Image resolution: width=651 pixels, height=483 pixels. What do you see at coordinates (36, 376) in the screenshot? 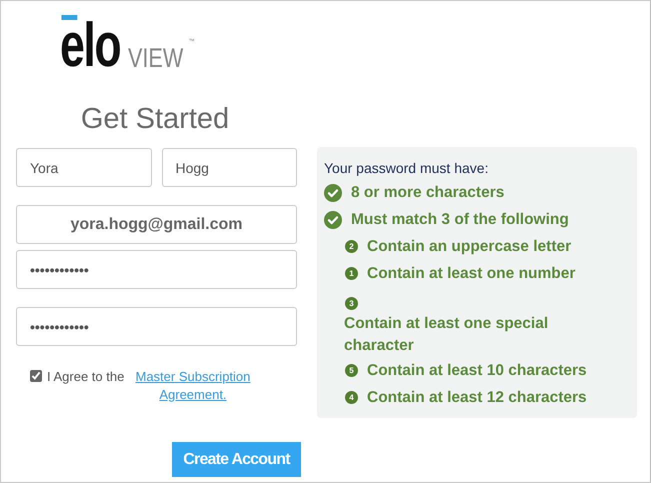
I see `agree-checkbox` at bounding box center [36, 376].